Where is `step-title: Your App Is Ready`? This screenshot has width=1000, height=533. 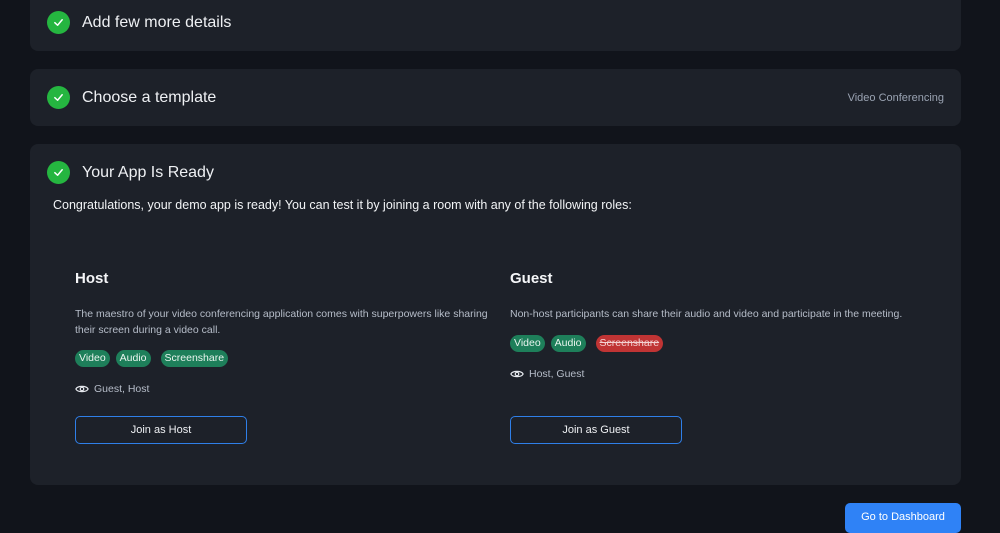 step-title: Your App Is Ready is located at coordinates (148, 172).